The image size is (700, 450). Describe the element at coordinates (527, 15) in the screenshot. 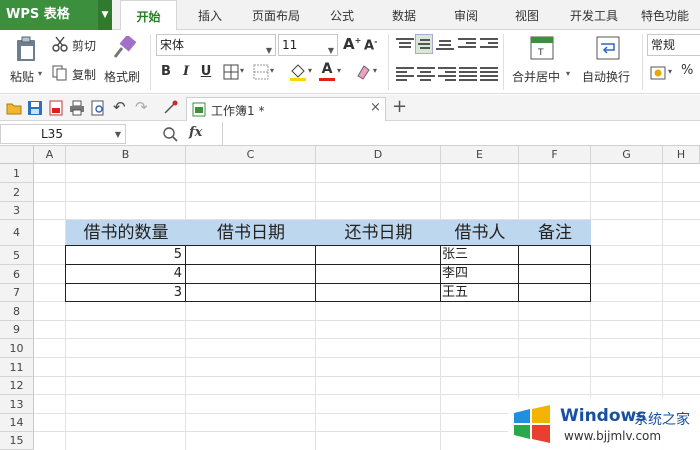

I see `tab-view: 视图` at that location.